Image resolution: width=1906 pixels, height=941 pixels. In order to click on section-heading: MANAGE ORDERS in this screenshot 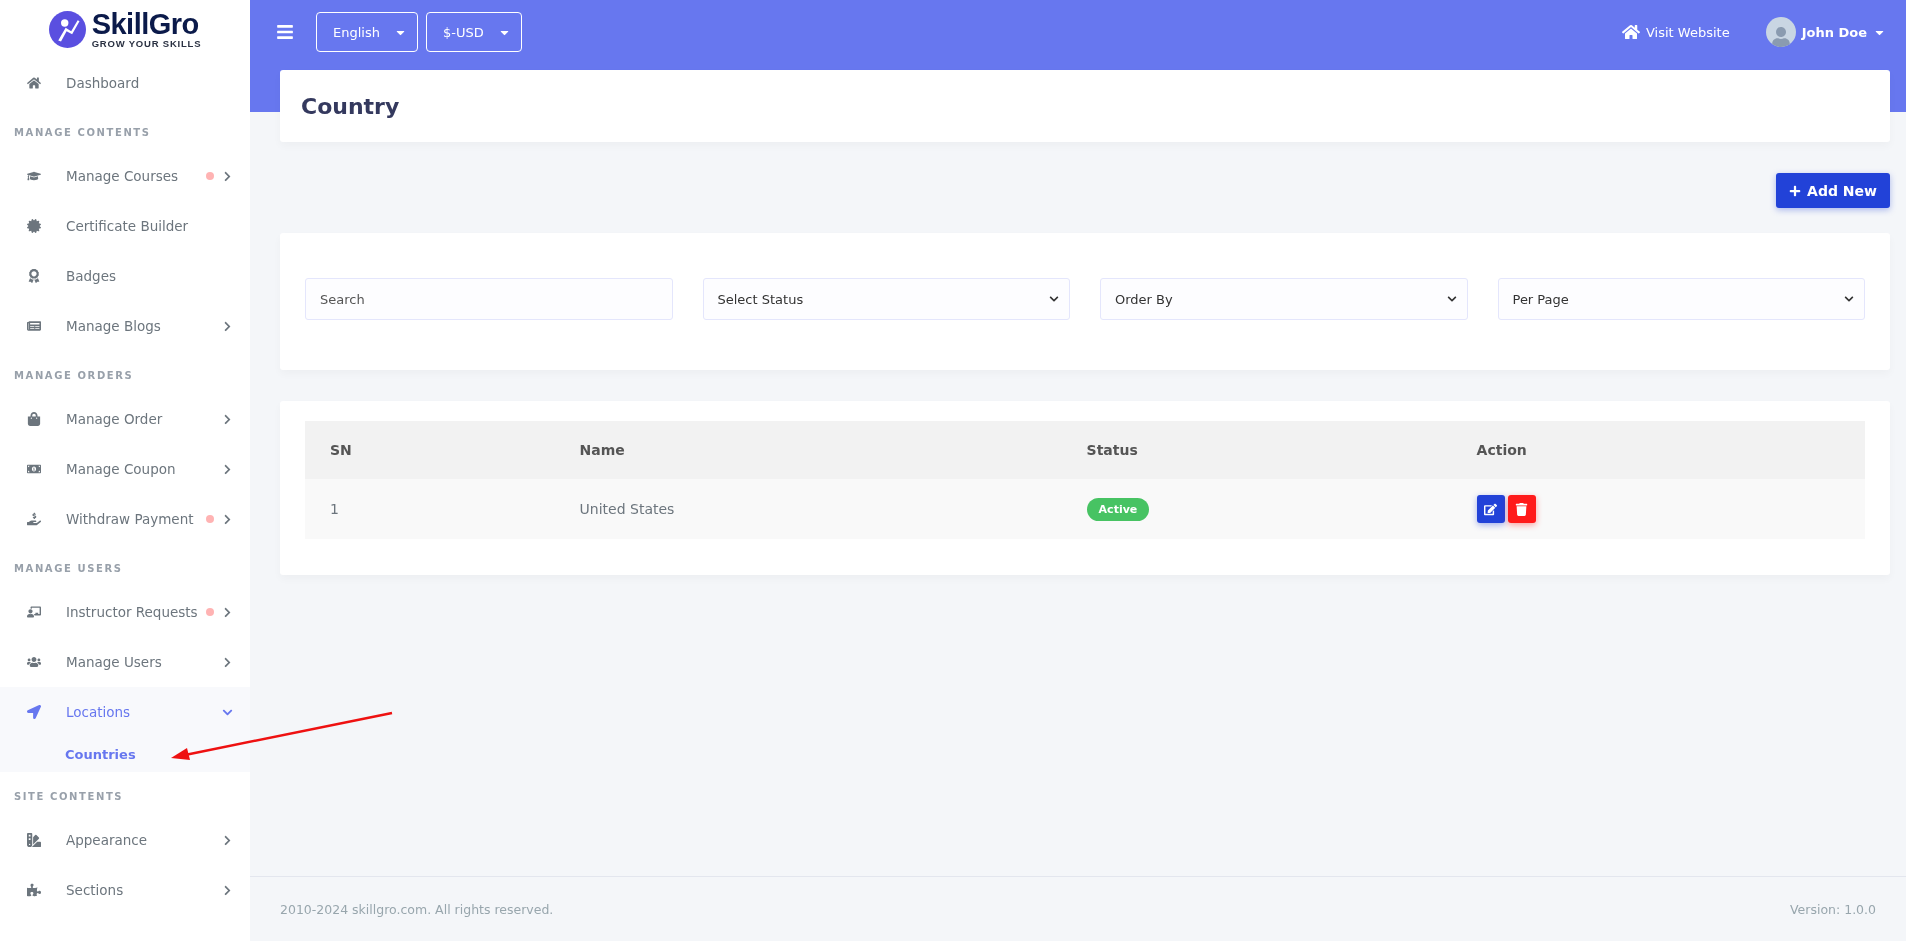, I will do `click(74, 376)`.